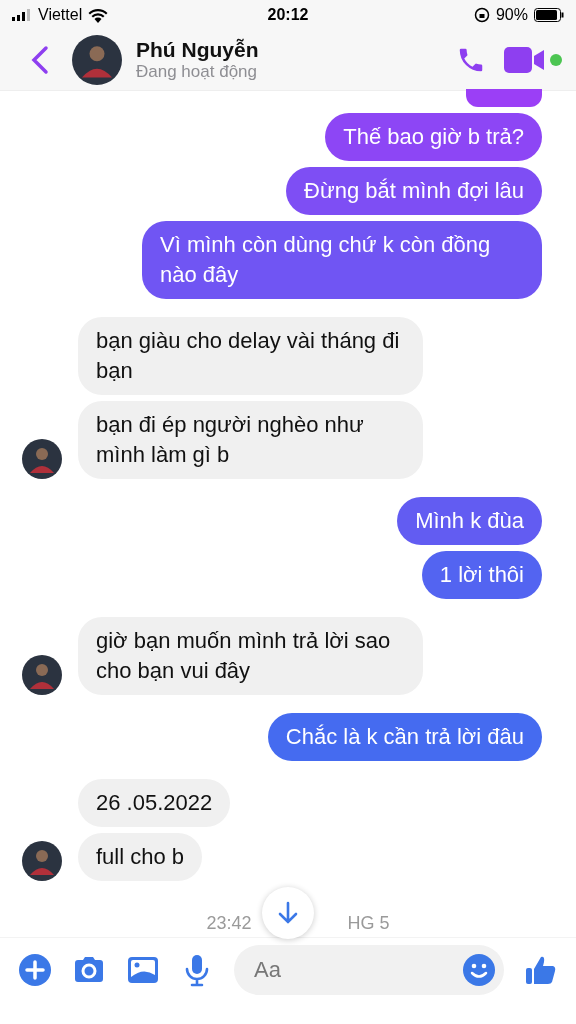 This screenshot has height=1024, width=576. What do you see at coordinates (479, 970) in the screenshot?
I see `emoji-icon` at bounding box center [479, 970].